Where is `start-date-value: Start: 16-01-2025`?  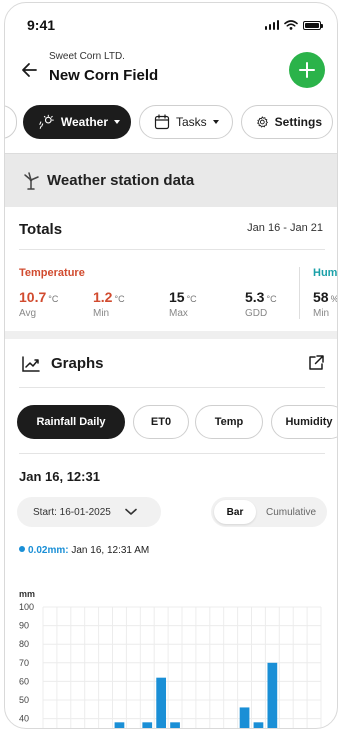
start-date-value: Start: 16-01-2025 is located at coordinates (72, 512).